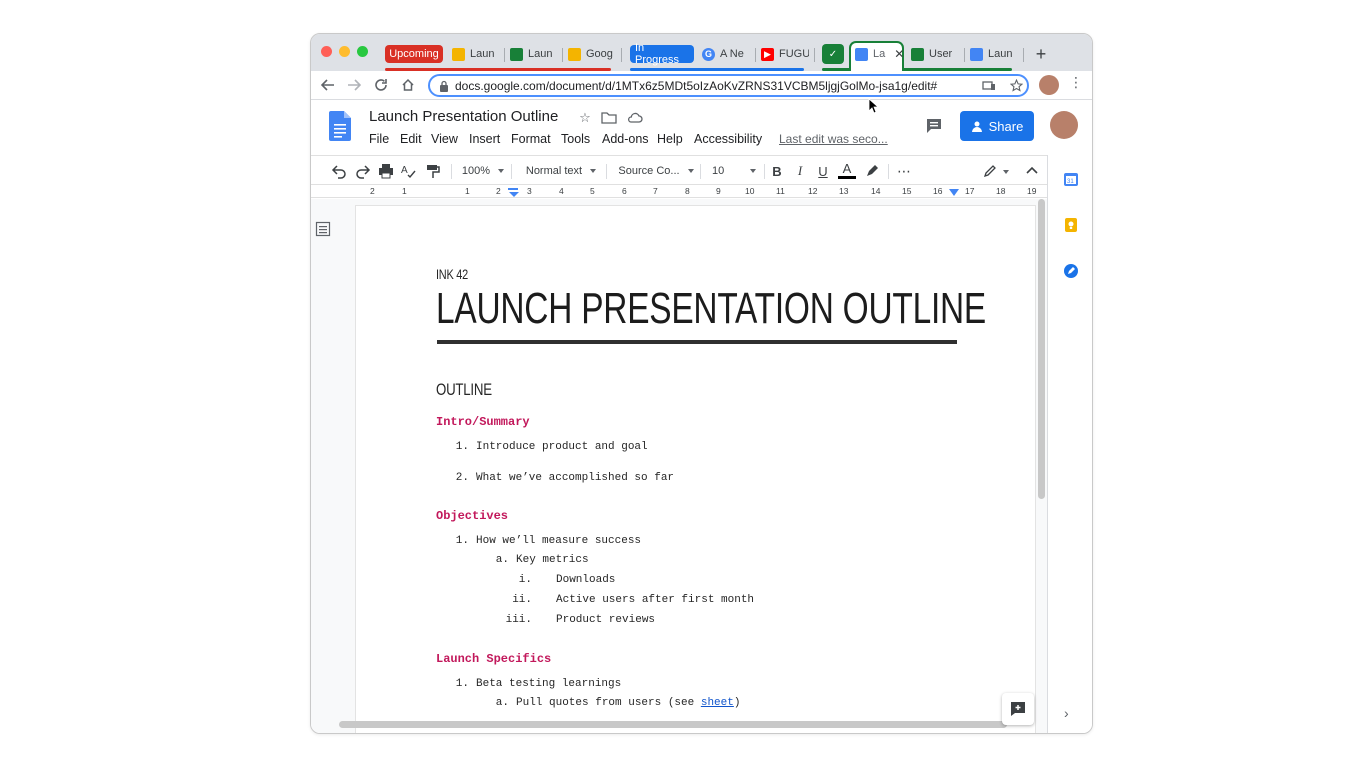 The width and height of the screenshot is (1366, 765). I want to click on tab-launch-sheet: Laun, so click(533, 54).